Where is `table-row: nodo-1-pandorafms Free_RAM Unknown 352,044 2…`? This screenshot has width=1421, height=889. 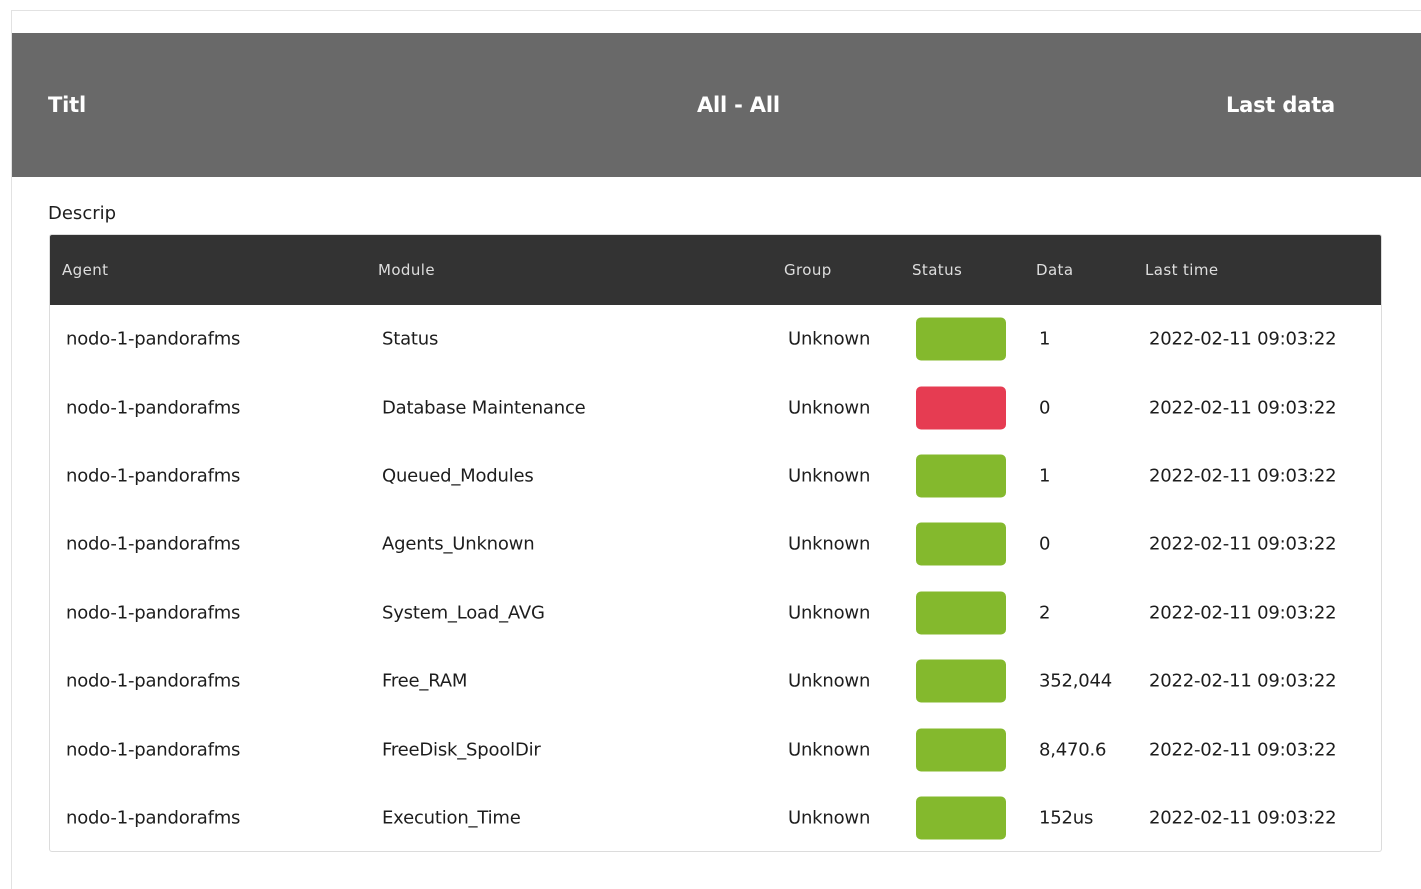 table-row: nodo-1-pandorafms Free_RAM Unknown 352,044 2… is located at coordinates (715, 681).